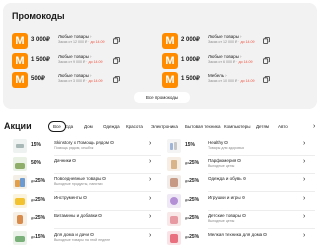 Image resolution: width=320 pixels, height=248 pixels. I want to click on deal-title: Одежда и обувь i, so click(227, 178).